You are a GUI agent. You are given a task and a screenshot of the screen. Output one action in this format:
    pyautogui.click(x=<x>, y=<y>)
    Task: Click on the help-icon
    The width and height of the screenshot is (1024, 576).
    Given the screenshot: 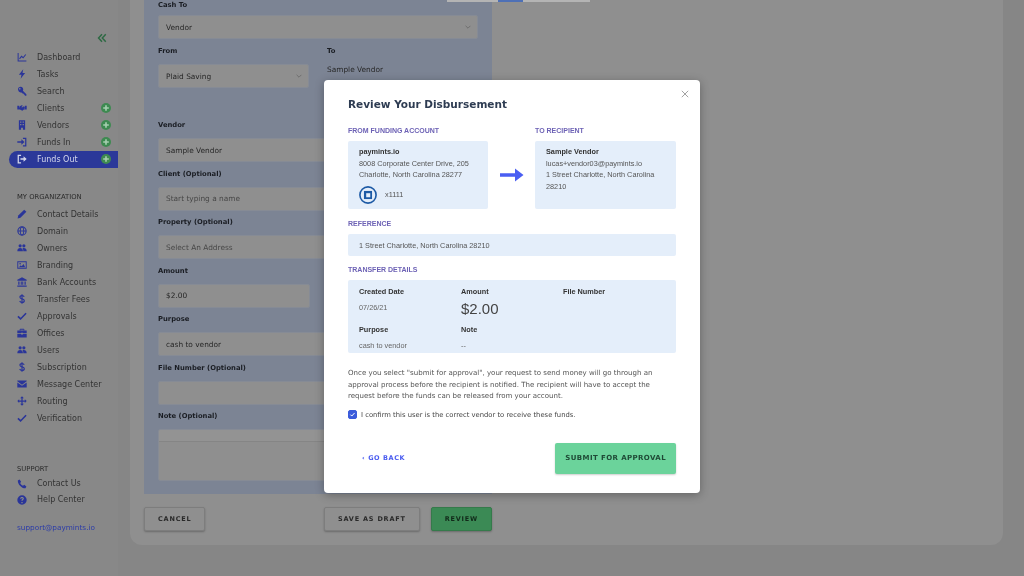 What is the action you would take?
    pyautogui.click(x=22, y=499)
    